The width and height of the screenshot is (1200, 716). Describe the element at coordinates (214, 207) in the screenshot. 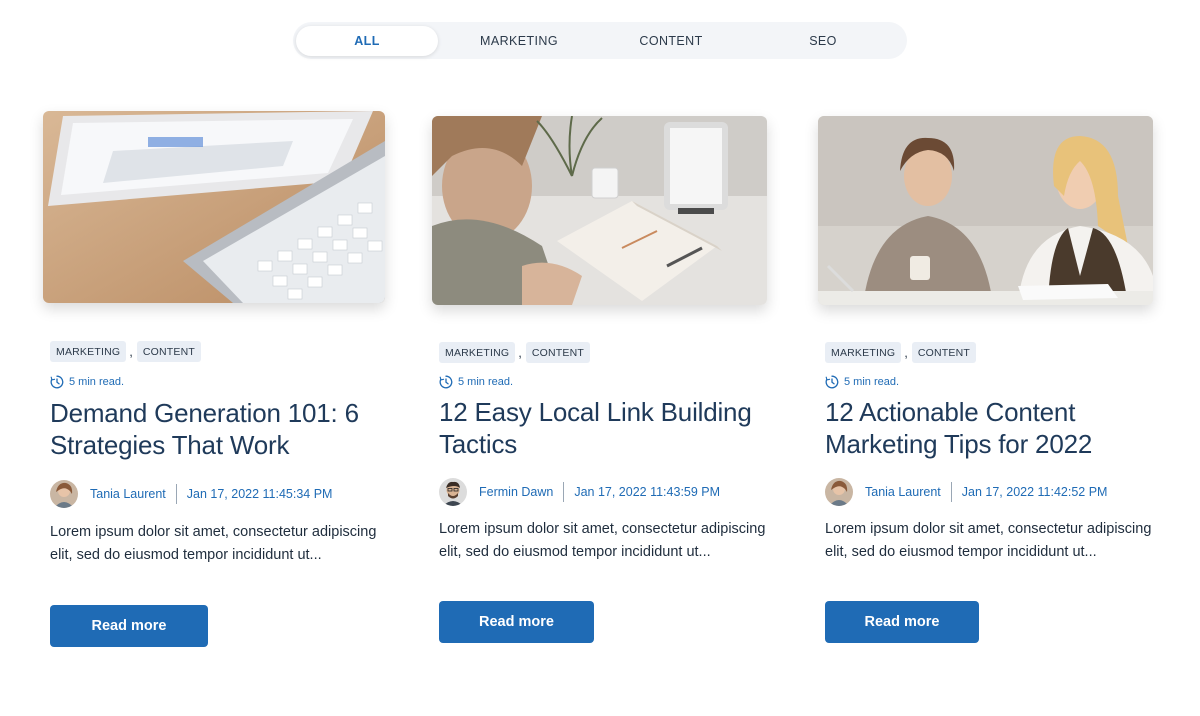

I see `post-thumbnail-tablet-keyboard` at that location.